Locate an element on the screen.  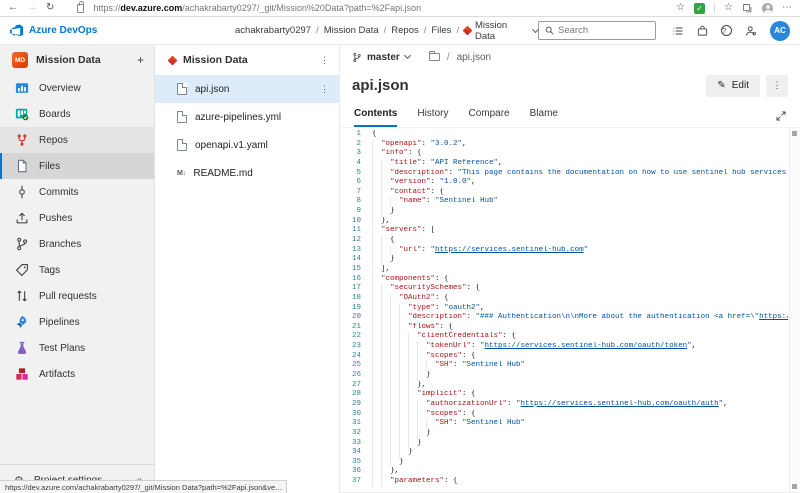
edit-button: ✎ Edit is located at coordinates (733, 85).